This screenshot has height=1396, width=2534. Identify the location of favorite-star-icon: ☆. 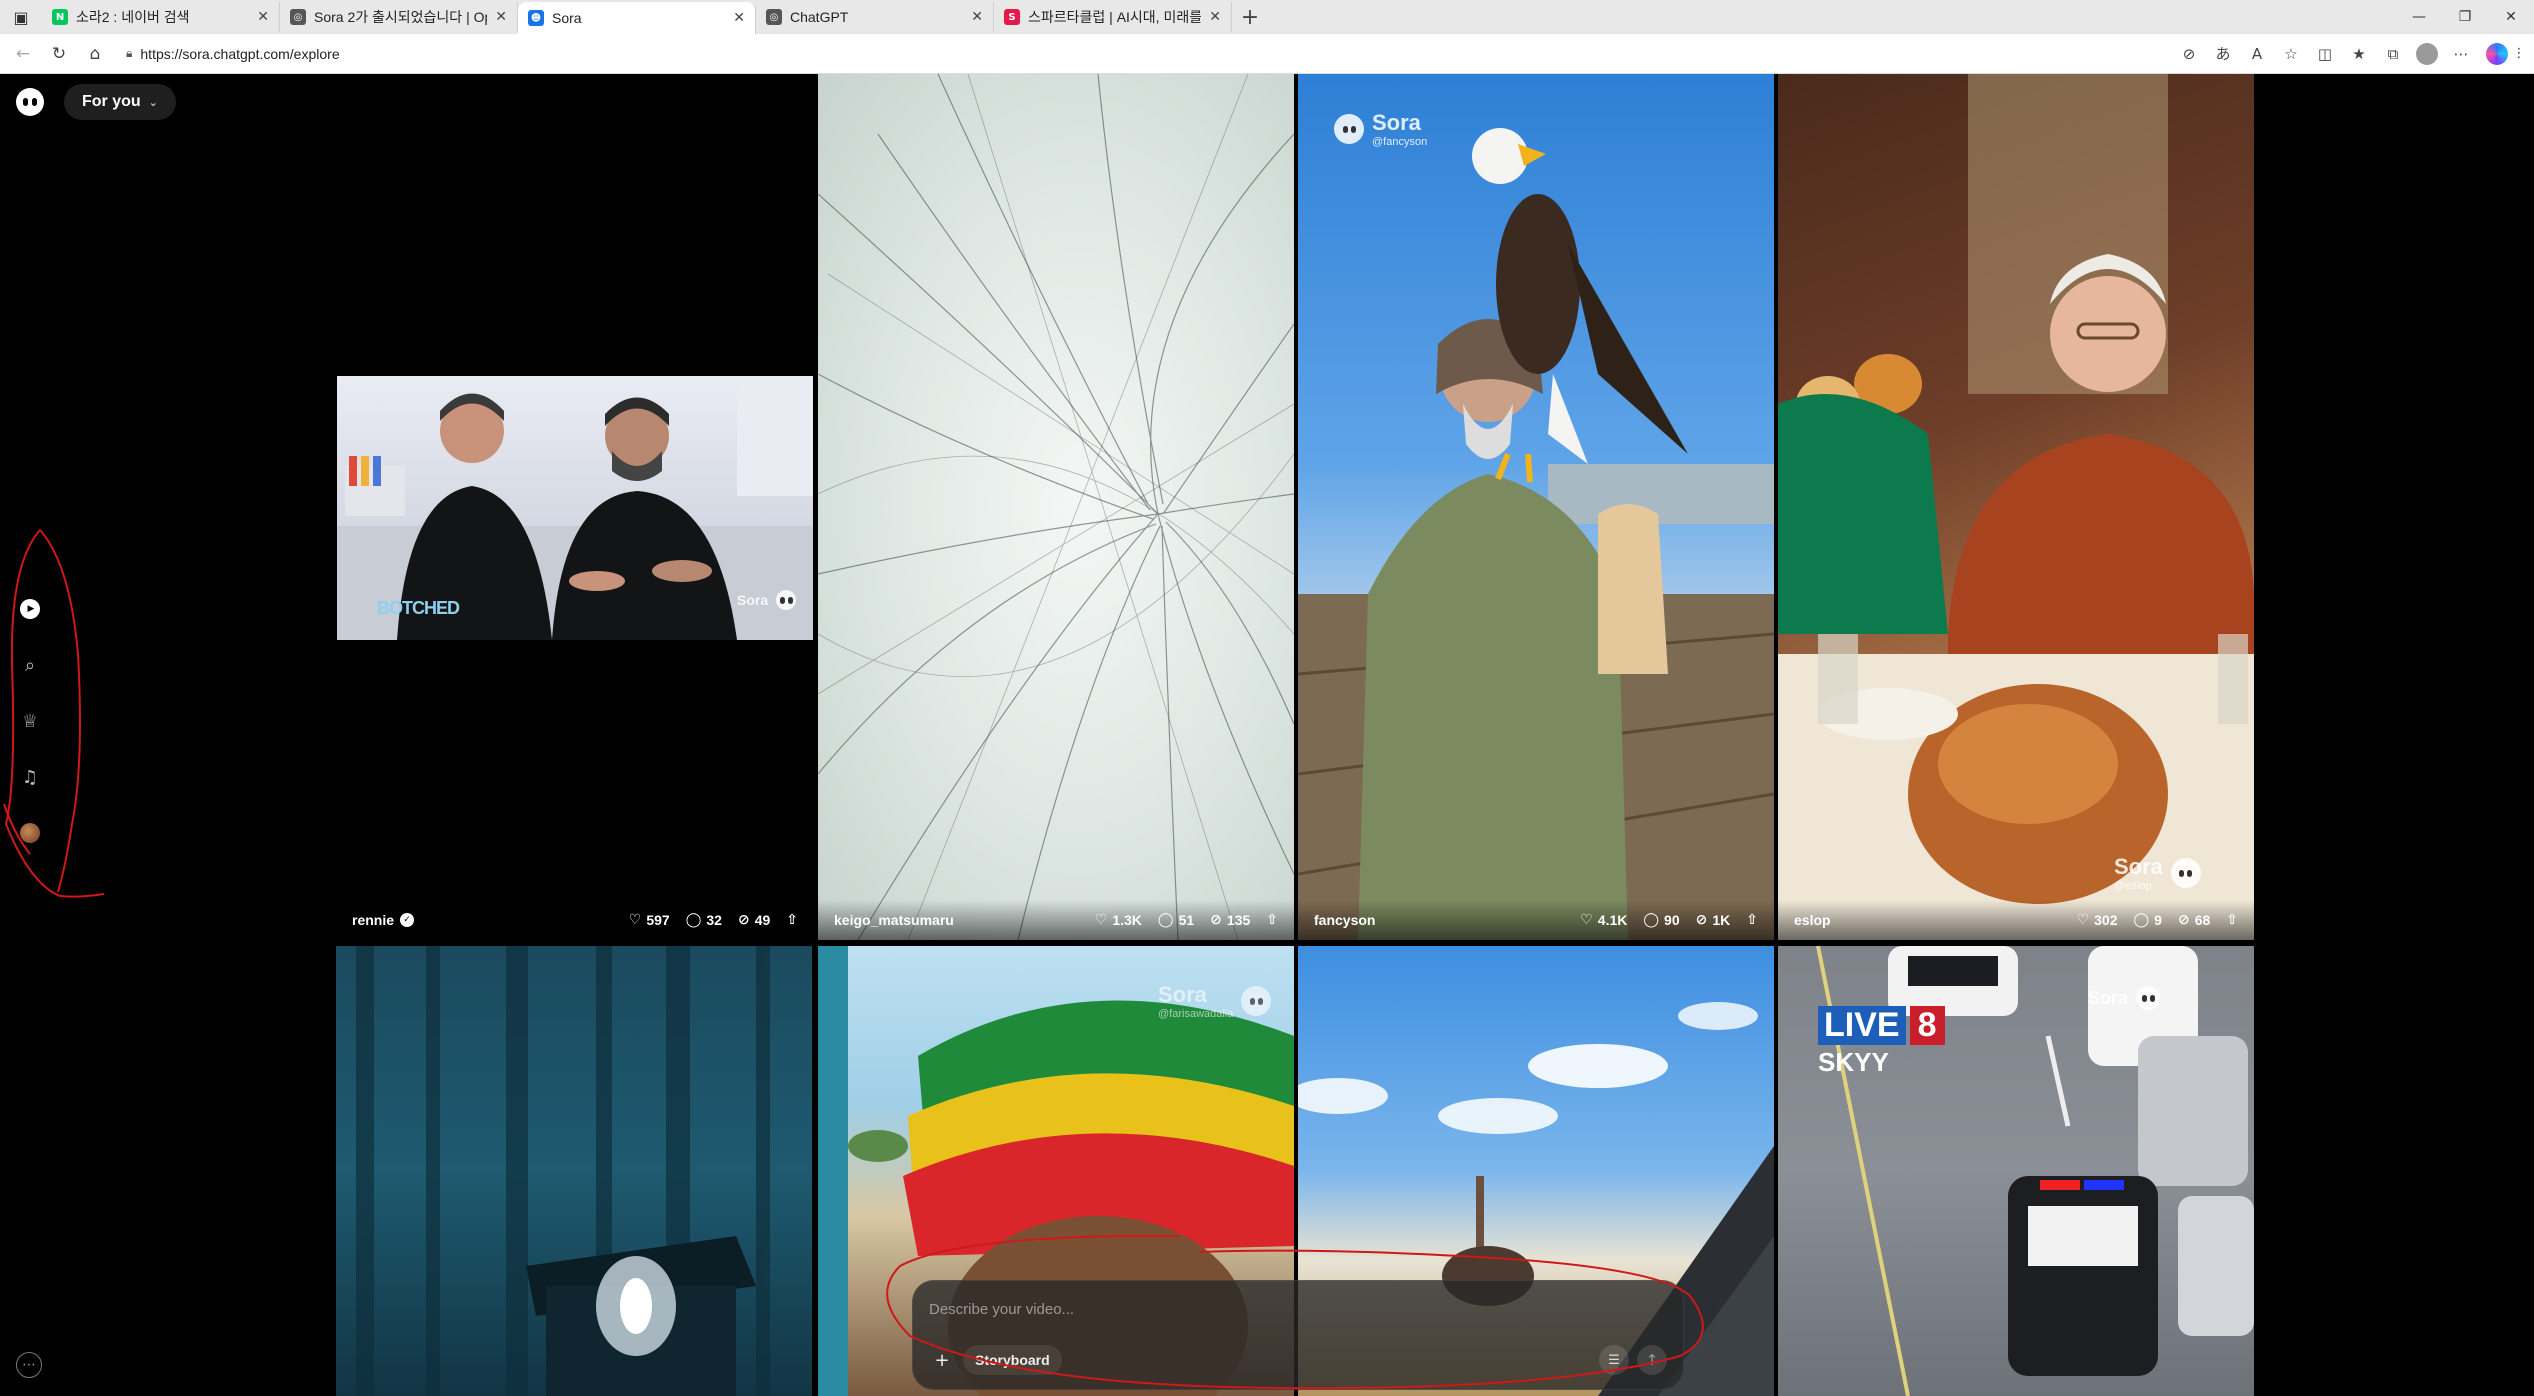
(2291, 54).